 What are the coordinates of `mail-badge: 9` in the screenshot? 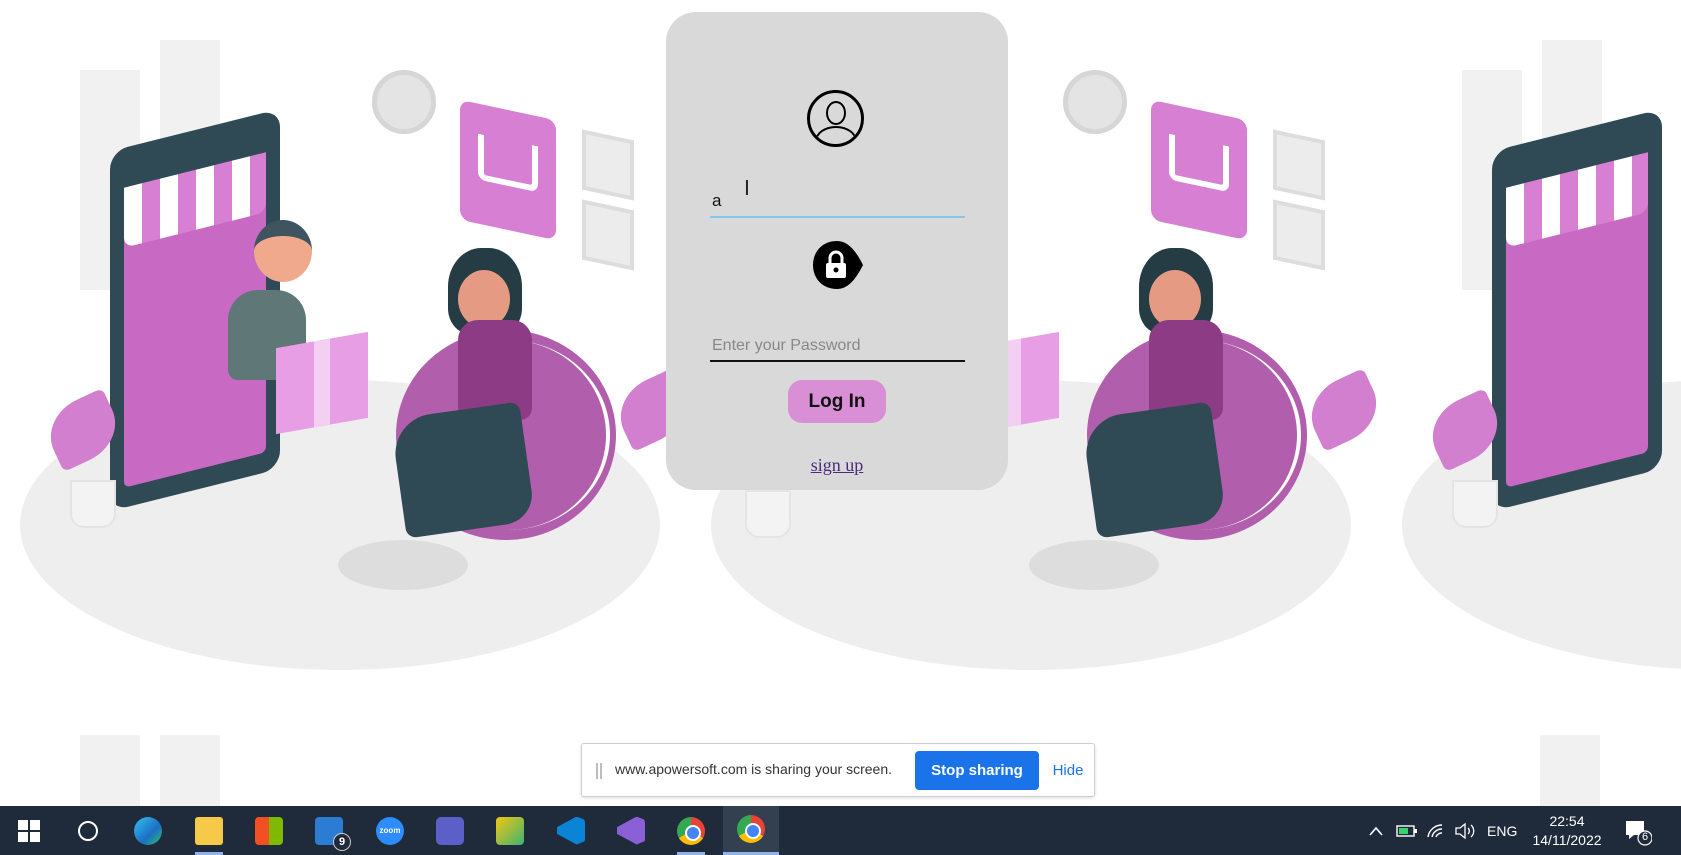 It's located at (342, 841).